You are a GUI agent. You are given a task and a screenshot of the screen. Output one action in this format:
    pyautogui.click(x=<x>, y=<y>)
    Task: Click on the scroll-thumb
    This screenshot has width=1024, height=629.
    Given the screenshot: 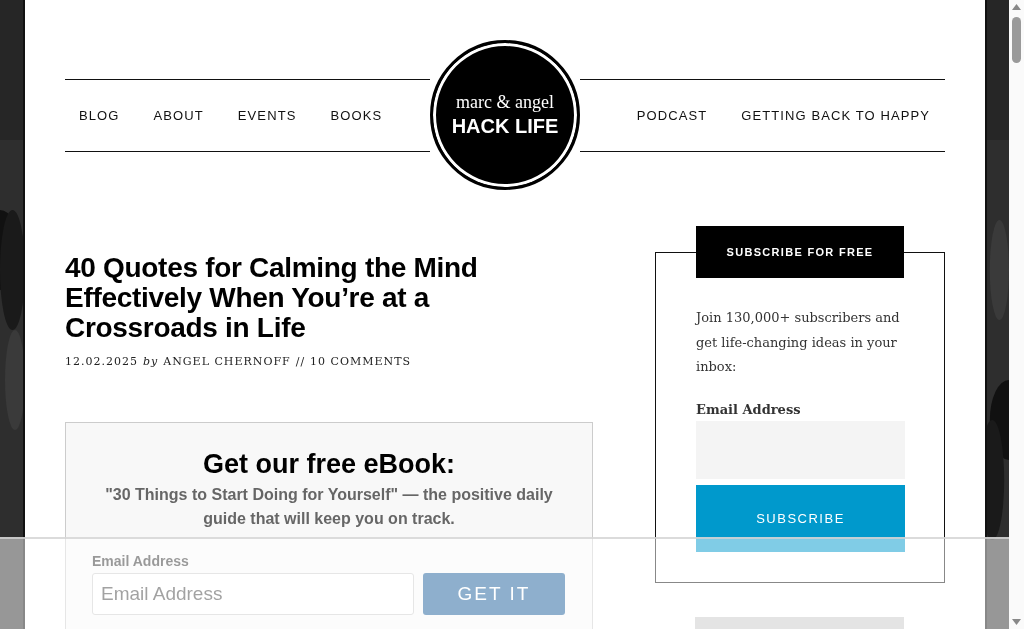 What is the action you would take?
    pyautogui.click(x=1016, y=40)
    